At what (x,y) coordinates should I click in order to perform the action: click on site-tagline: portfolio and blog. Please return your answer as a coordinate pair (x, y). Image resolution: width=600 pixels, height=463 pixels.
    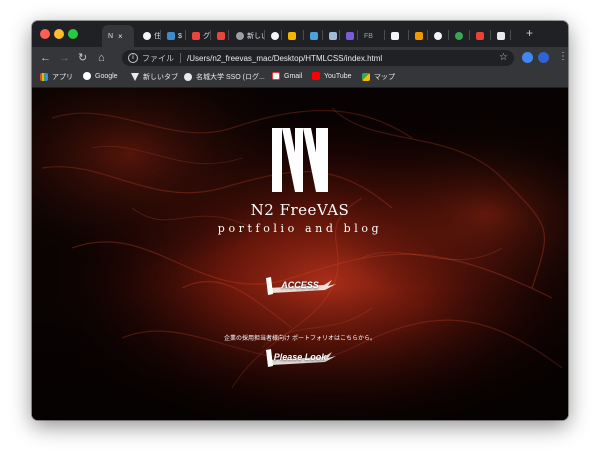
    Looking at the image, I should click on (300, 228).